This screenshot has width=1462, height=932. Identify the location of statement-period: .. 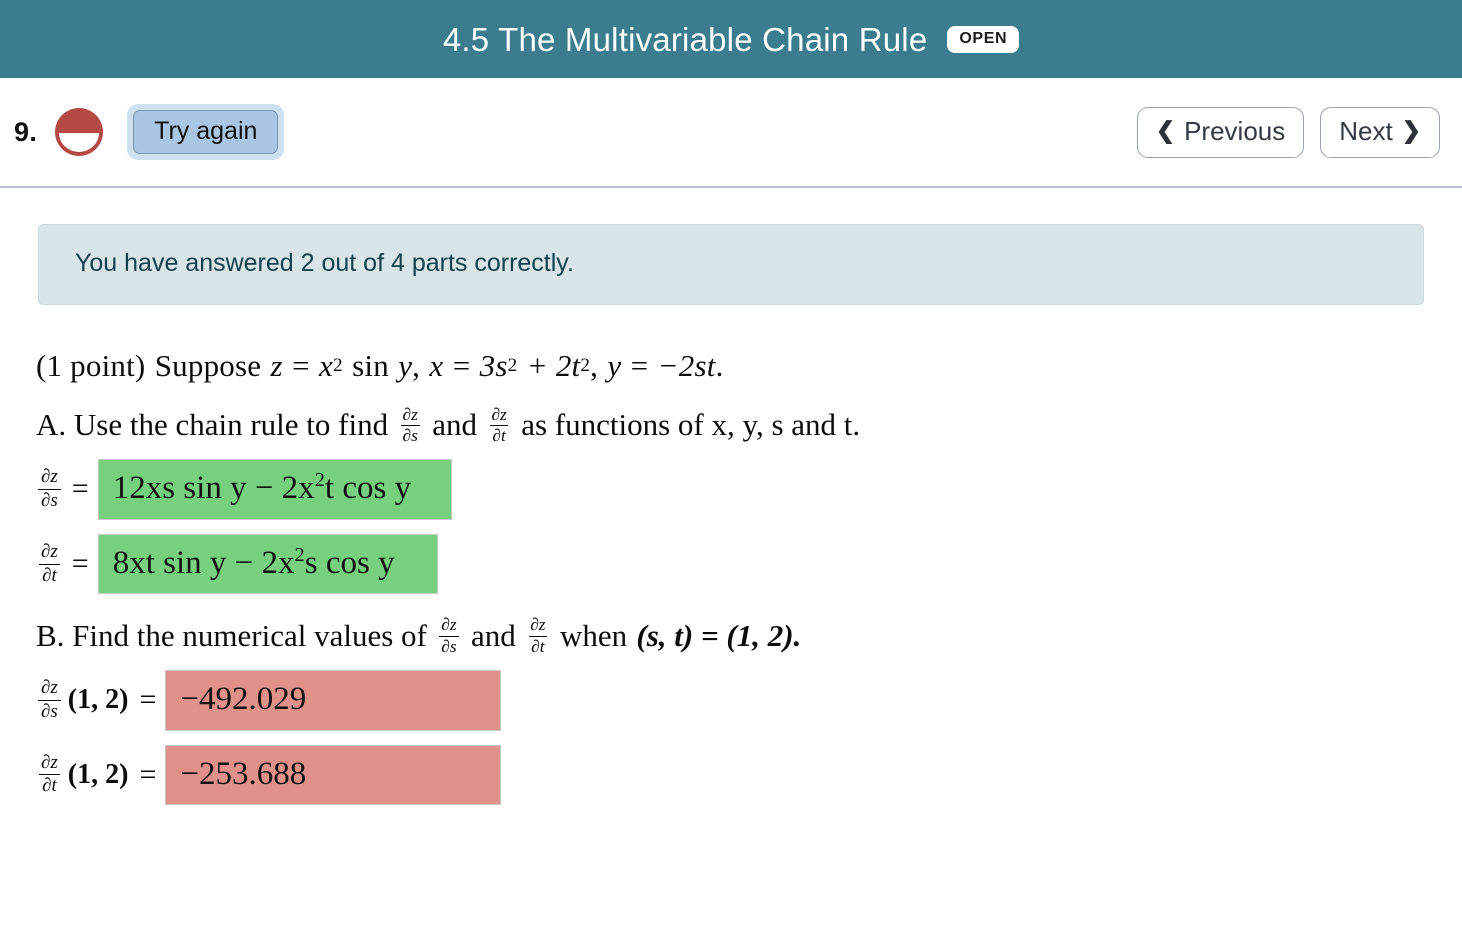
(719, 365).